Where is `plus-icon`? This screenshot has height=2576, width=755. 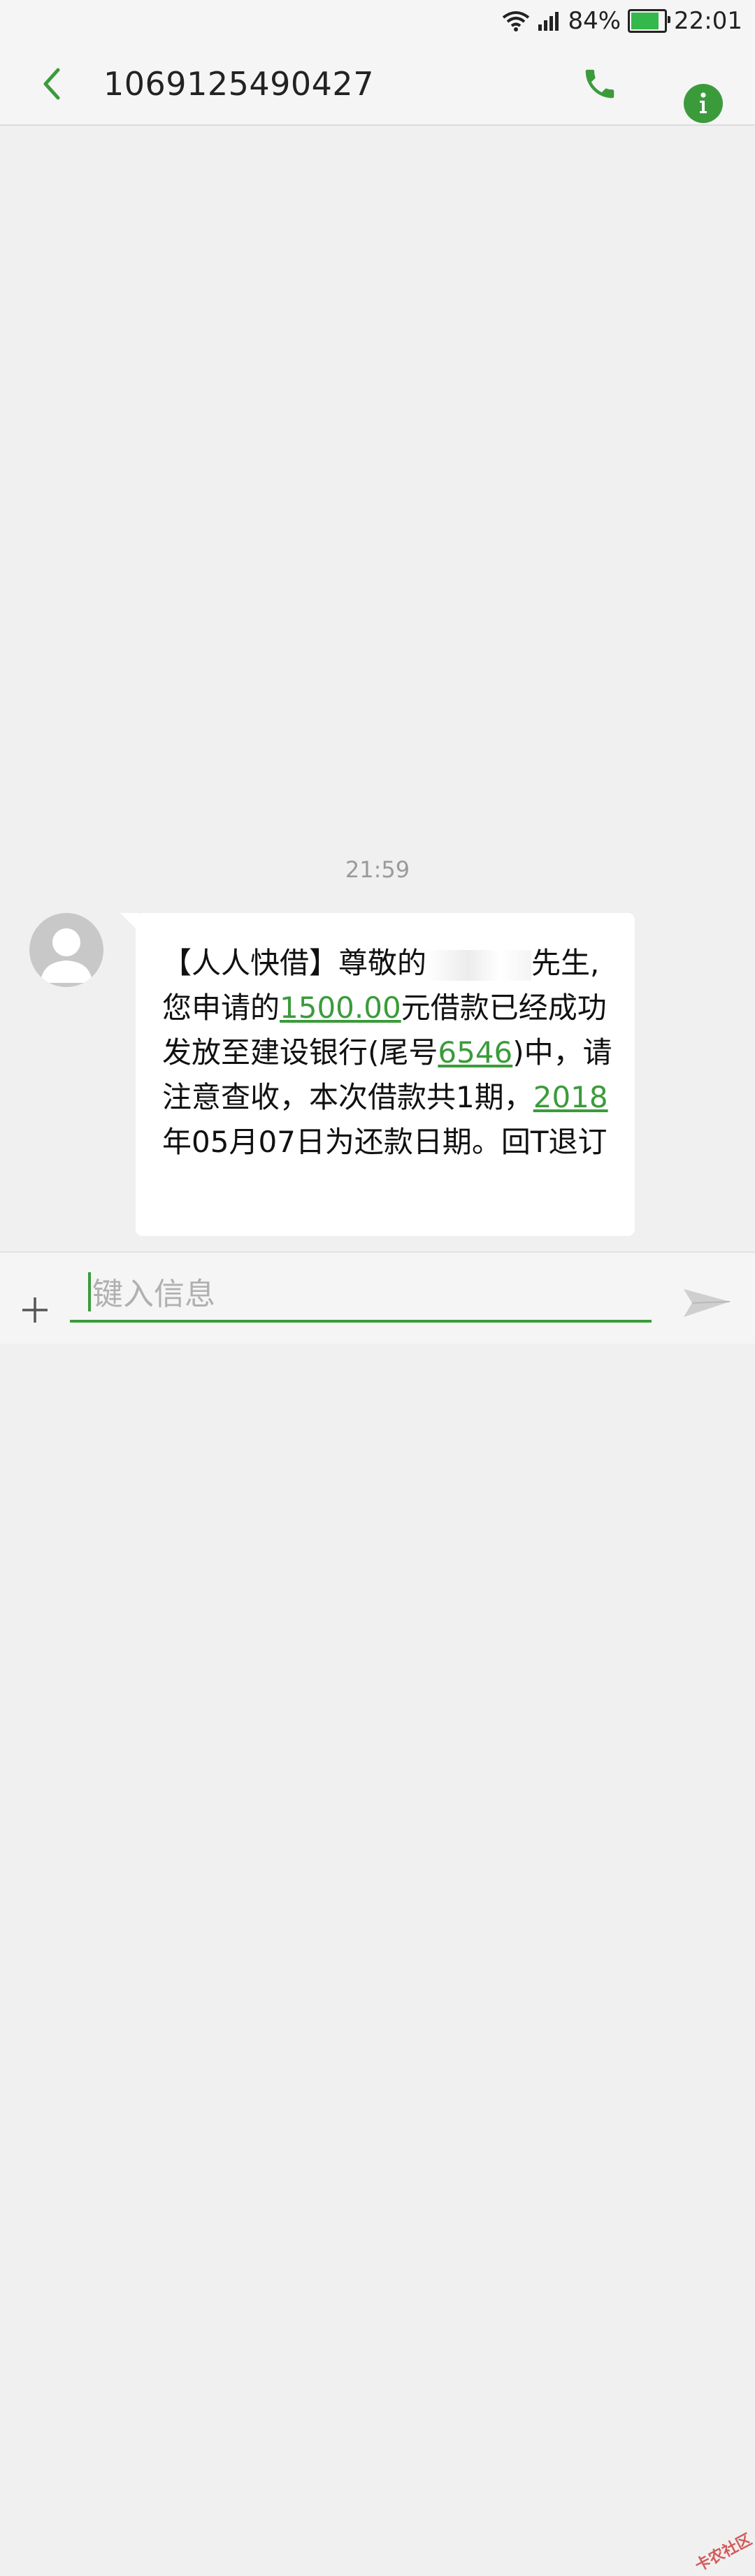
plus-icon is located at coordinates (35, 1310).